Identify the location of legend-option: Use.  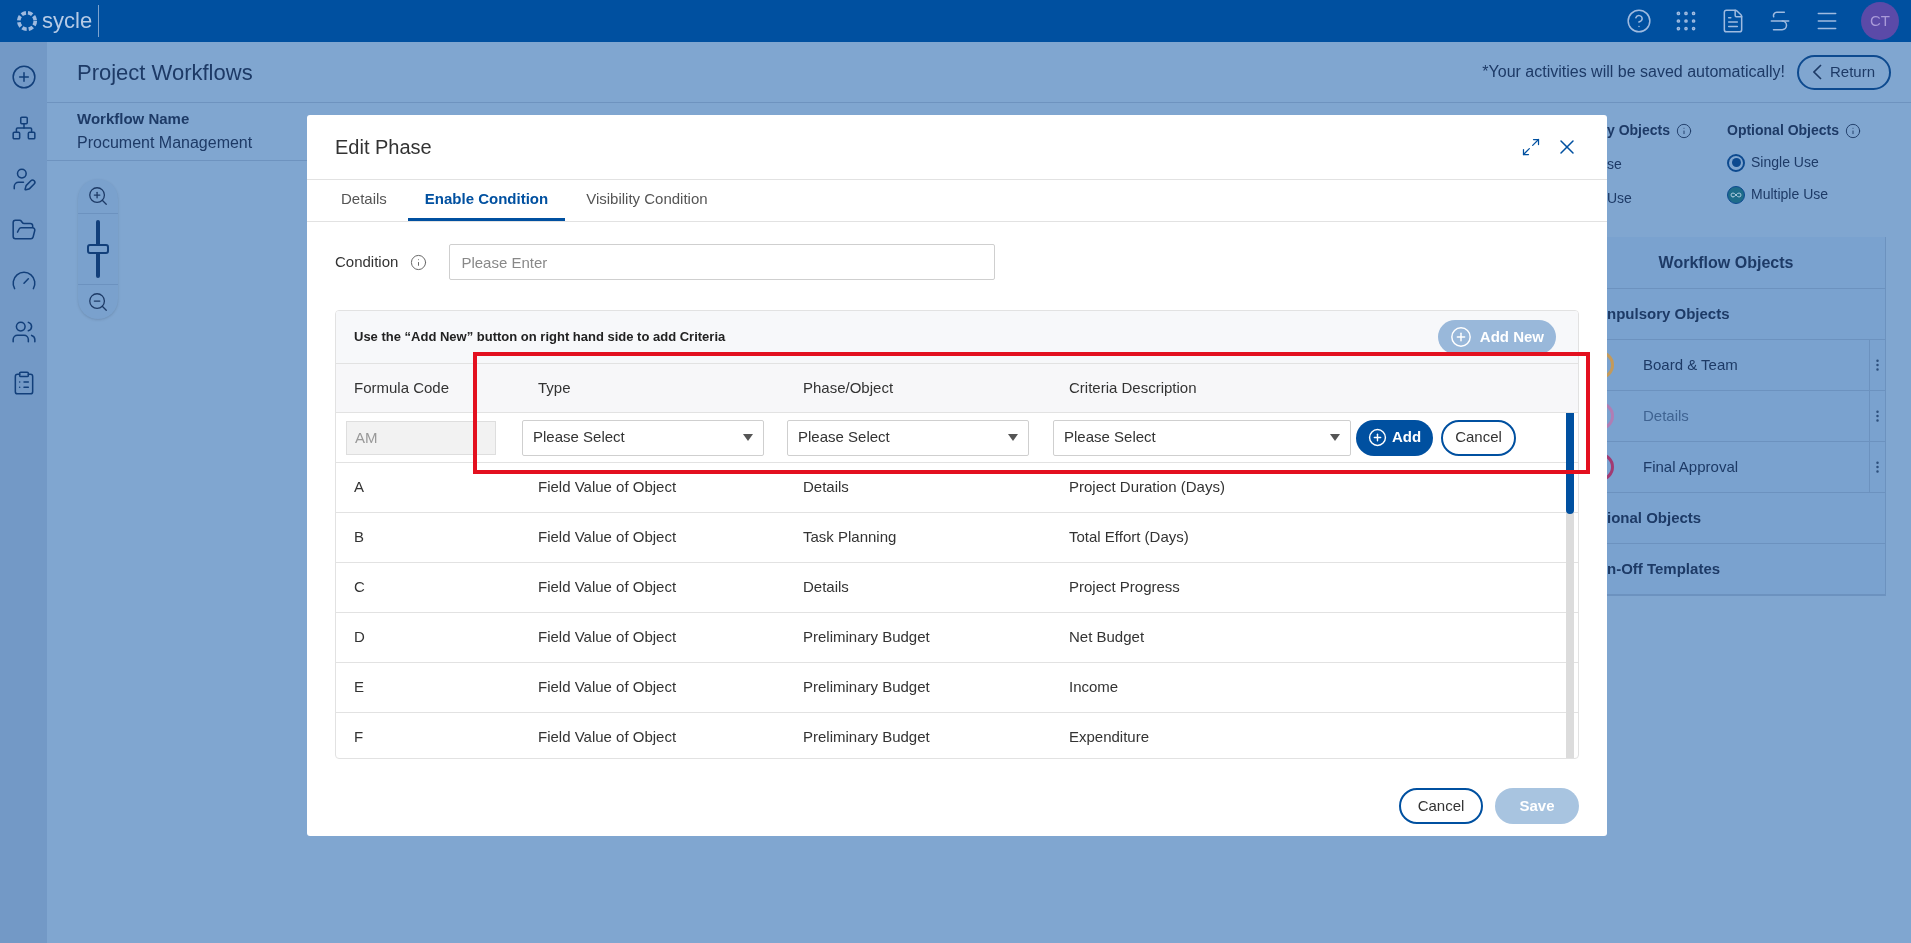
(1667, 198).